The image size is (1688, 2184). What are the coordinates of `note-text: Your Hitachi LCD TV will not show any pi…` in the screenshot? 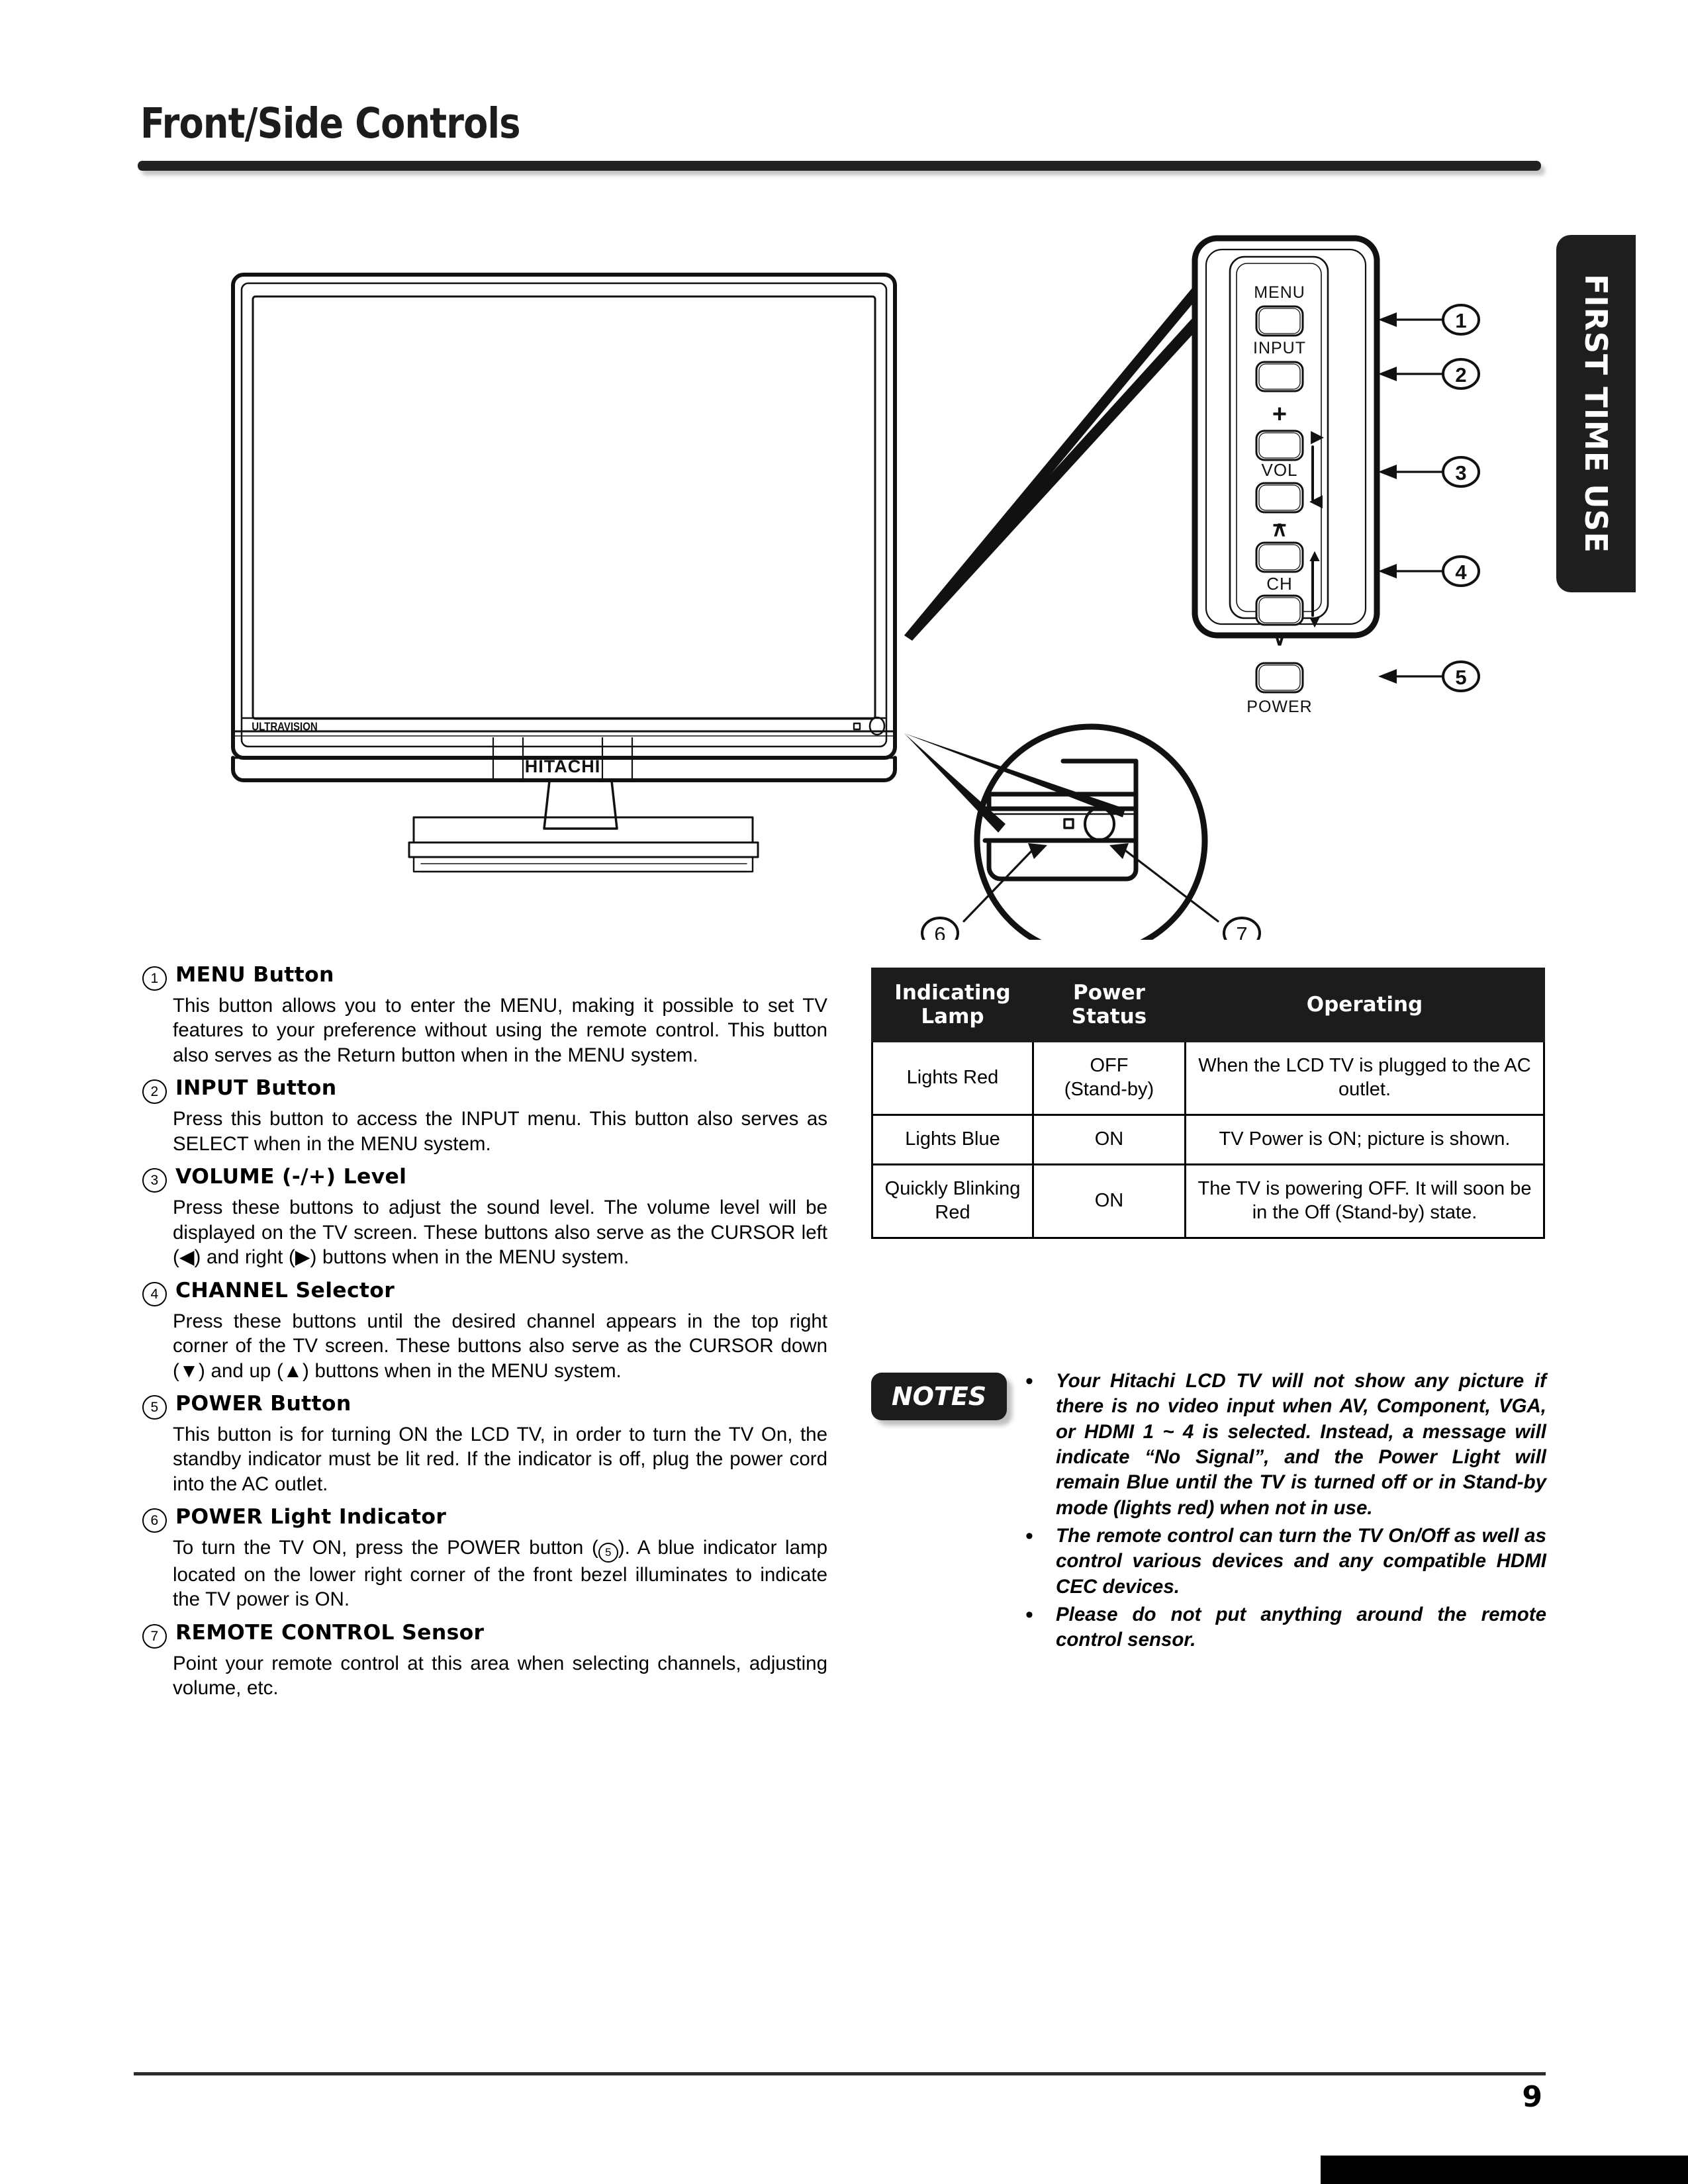 It's located at (1301, 1444).